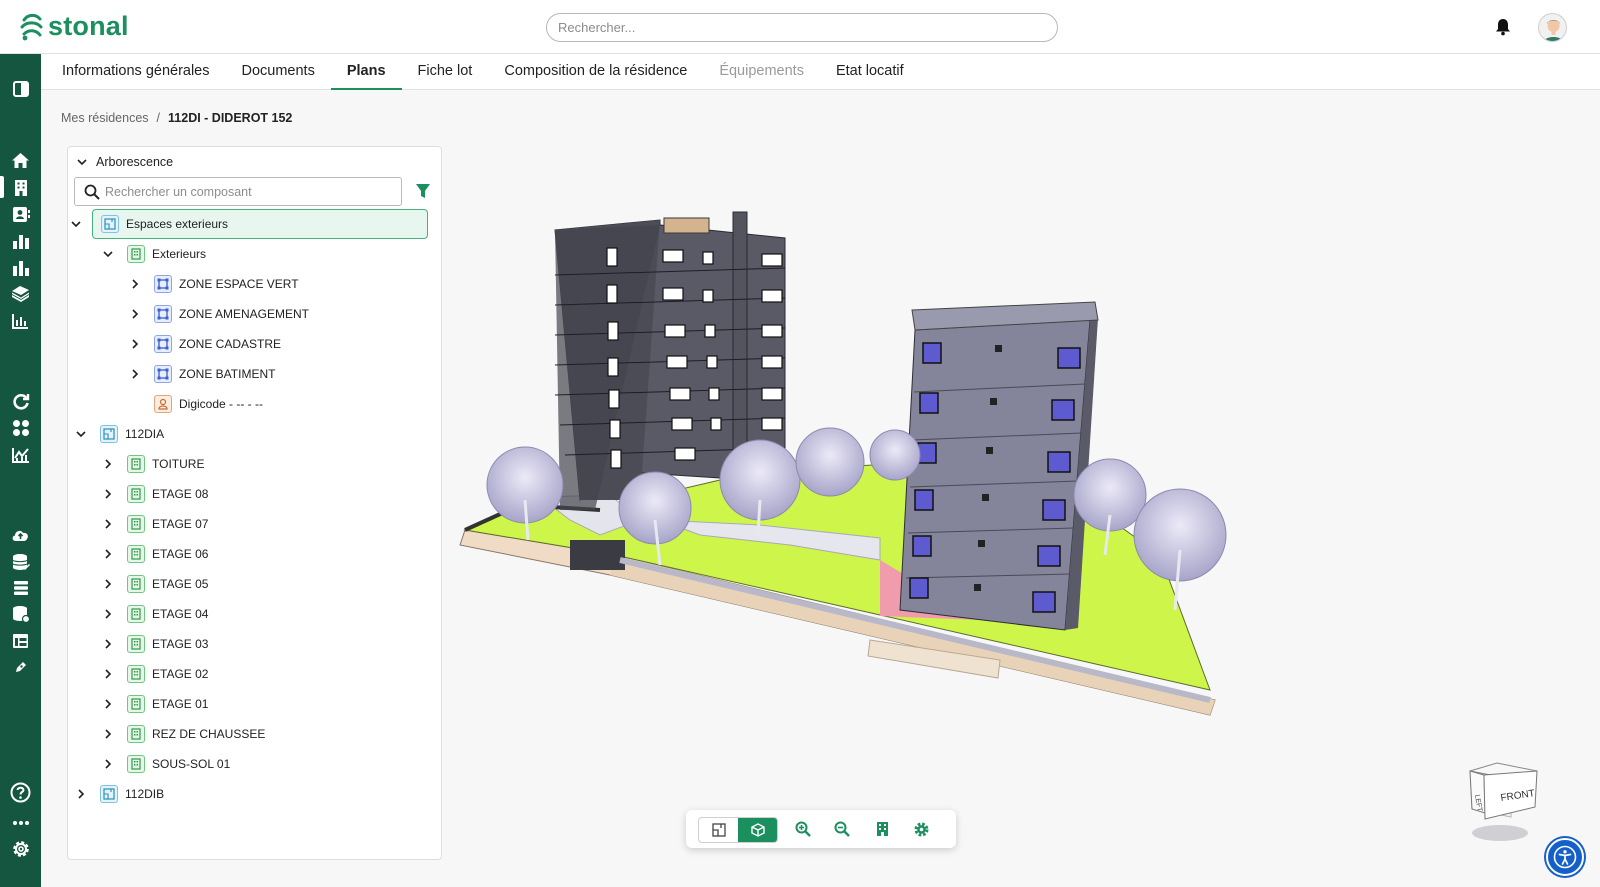 This screenshot has width=1600, height=887. I want to click on database-edit-icon, so click(20, 561).